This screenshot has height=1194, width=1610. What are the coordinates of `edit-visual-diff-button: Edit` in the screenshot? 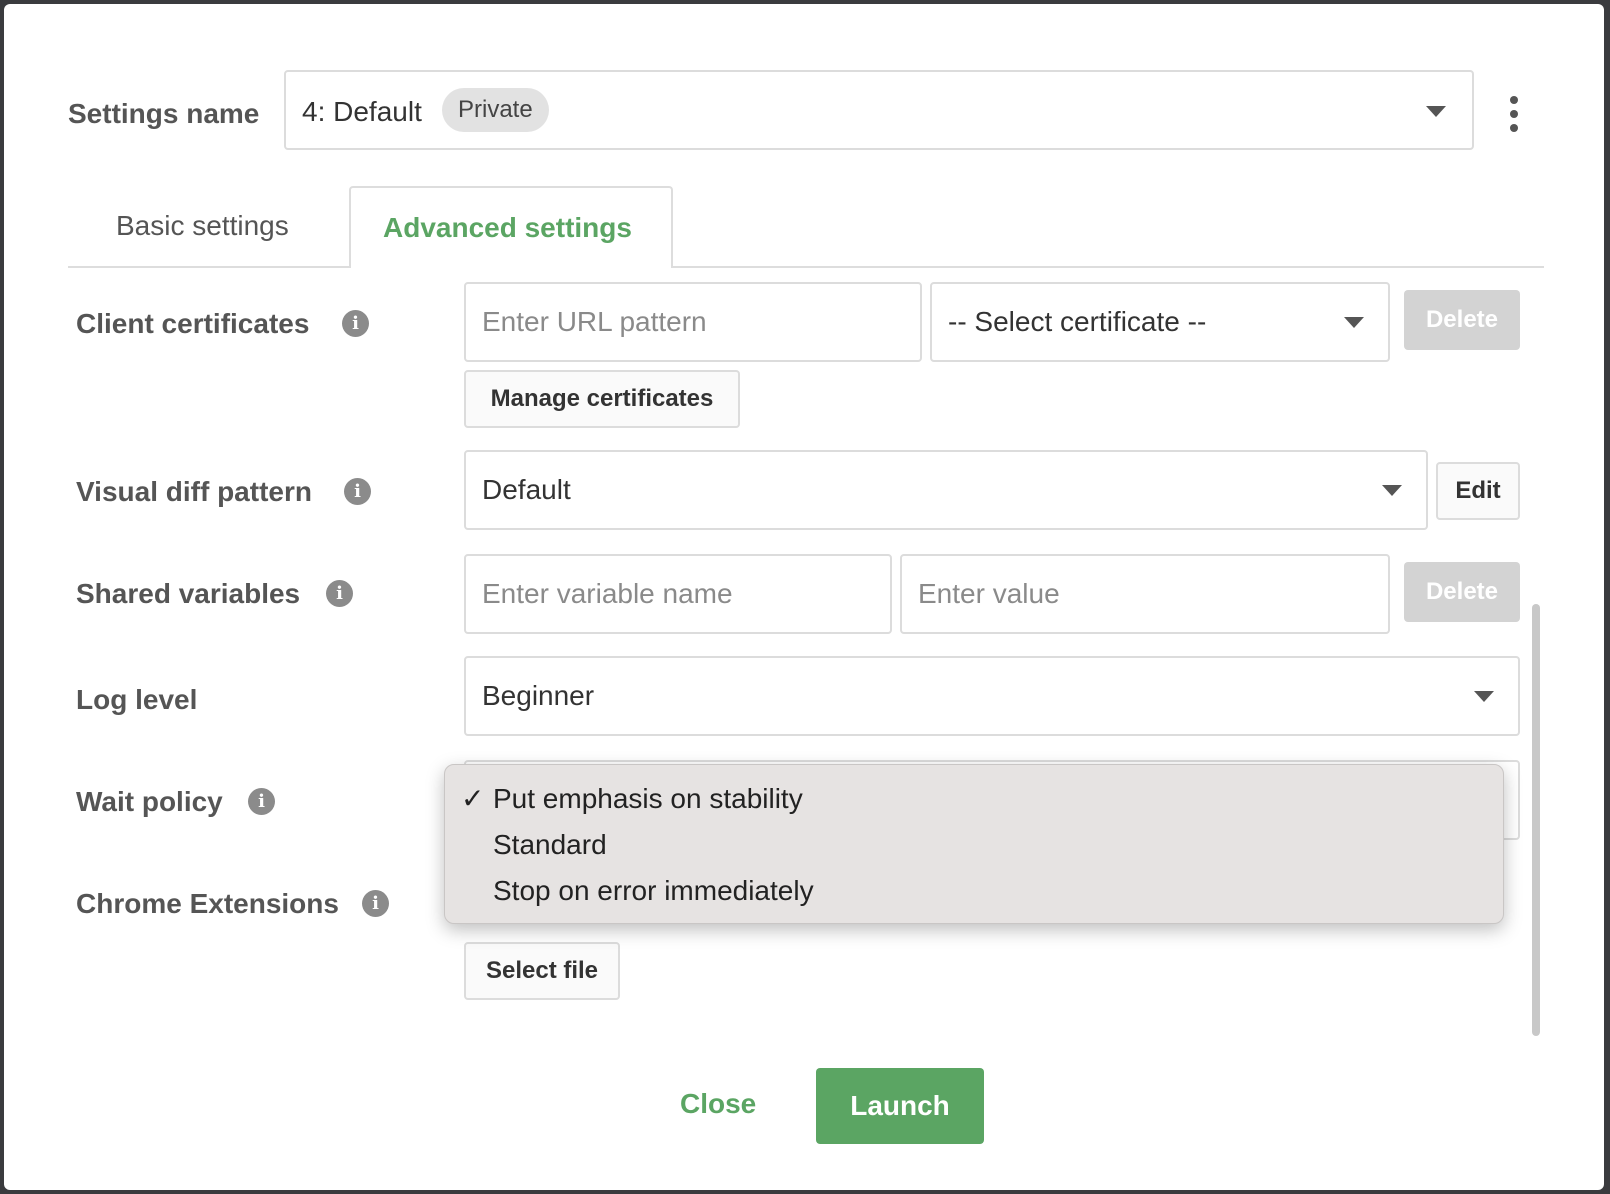 It's located at (1478, 491).